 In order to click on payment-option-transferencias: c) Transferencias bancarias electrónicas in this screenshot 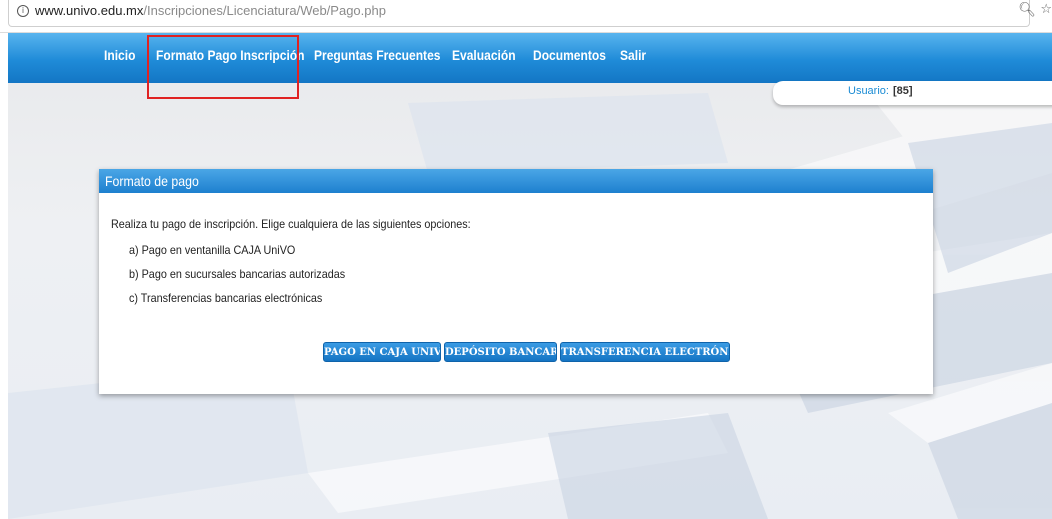, I will do `click(226, 298)`.